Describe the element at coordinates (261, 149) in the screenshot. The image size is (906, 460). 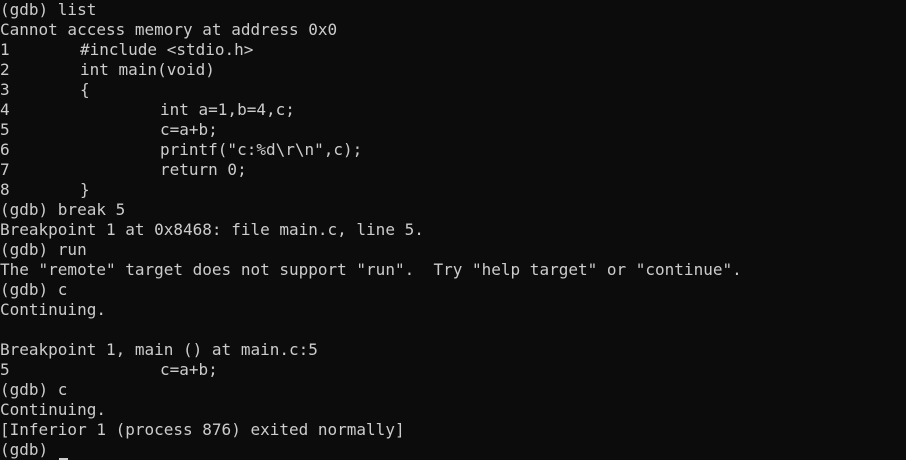
I see `source-code: printf("c:%d\r\n",c);` at that location.